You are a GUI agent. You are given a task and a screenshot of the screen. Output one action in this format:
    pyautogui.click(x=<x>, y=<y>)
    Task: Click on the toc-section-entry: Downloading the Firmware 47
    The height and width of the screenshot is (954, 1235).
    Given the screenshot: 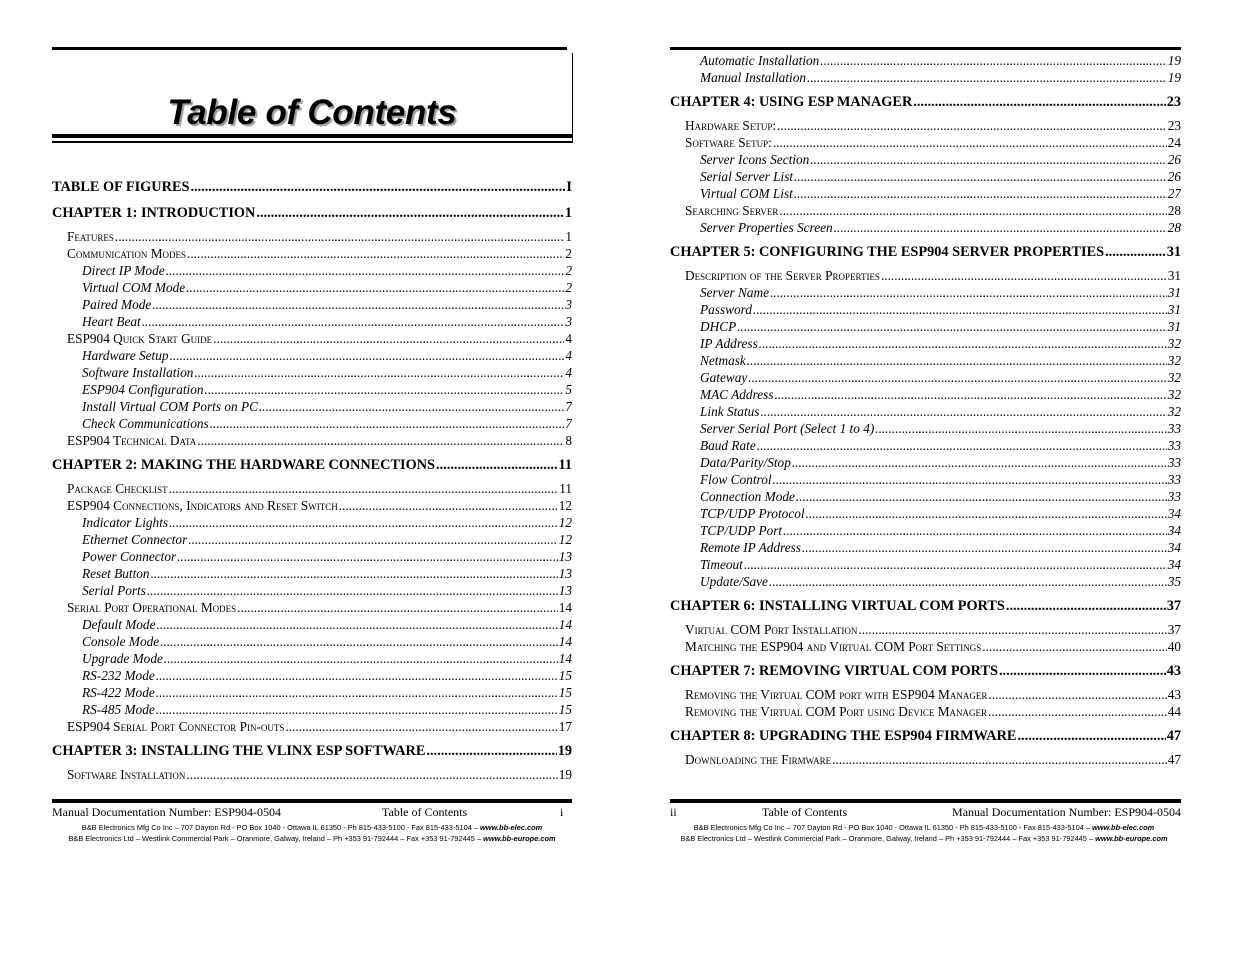 What is the action you would take?
    pyautogui.click(x=925, y=759)
    